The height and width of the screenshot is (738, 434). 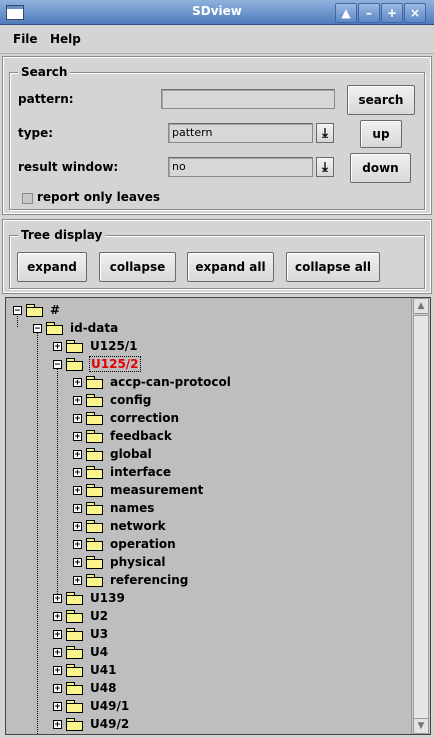 I want to click on tree-node-operation: + operation, so click(x=124, y=544).